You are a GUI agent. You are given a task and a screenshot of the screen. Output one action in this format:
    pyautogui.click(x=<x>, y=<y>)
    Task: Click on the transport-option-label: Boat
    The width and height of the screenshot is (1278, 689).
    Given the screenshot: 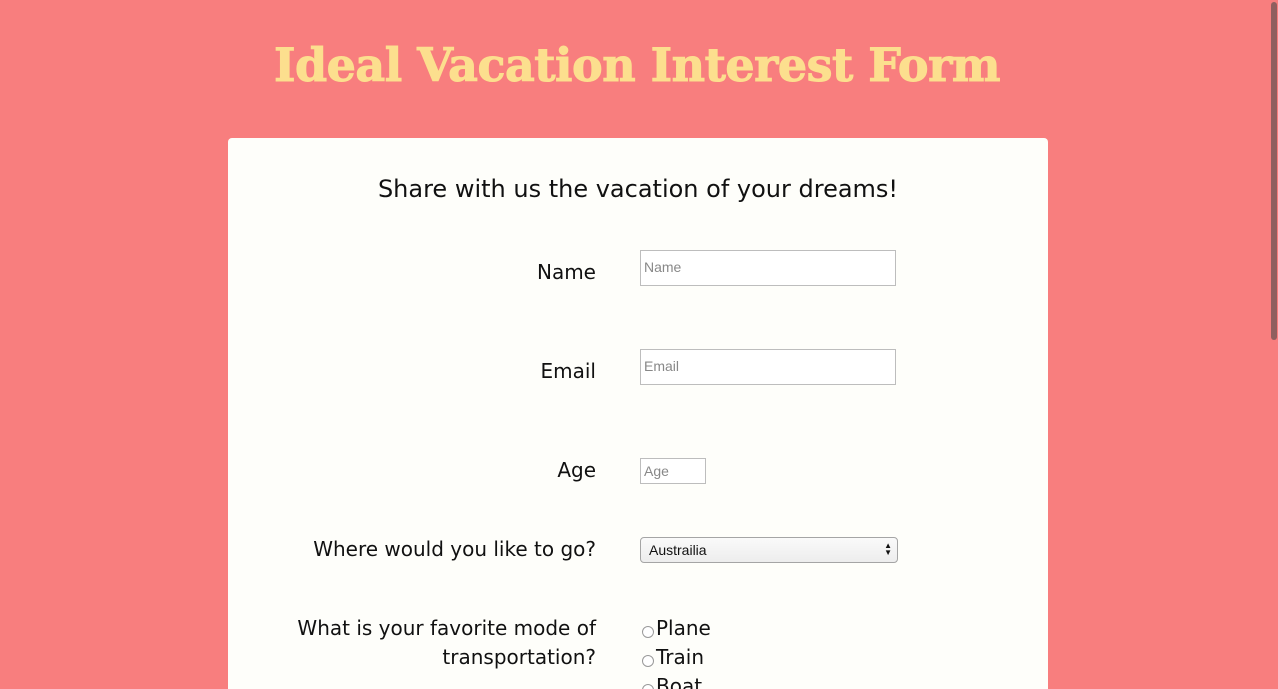 What is the action you would take?
    pyautogui.click(x=679, y=681)
    